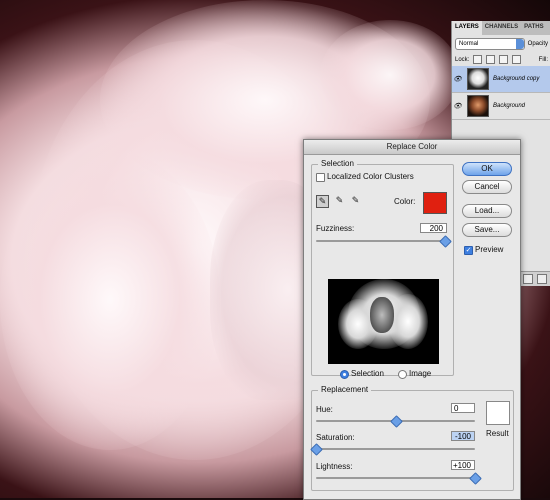 This screenshot has height=500, width=550. Describe the element at coordinates (355, 200) in the screenshot. I see `eyedropper-minus-icon: ✎` at that location.